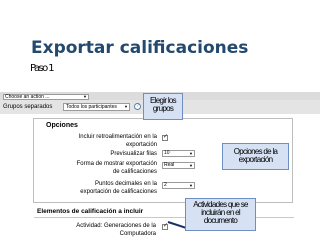 Image resolution: width=320 pixels, height=240 pixels. Describe the element at coordinates (134, 172) in the screenshot. I see `display-format-line2: de calificaciones` at that location.